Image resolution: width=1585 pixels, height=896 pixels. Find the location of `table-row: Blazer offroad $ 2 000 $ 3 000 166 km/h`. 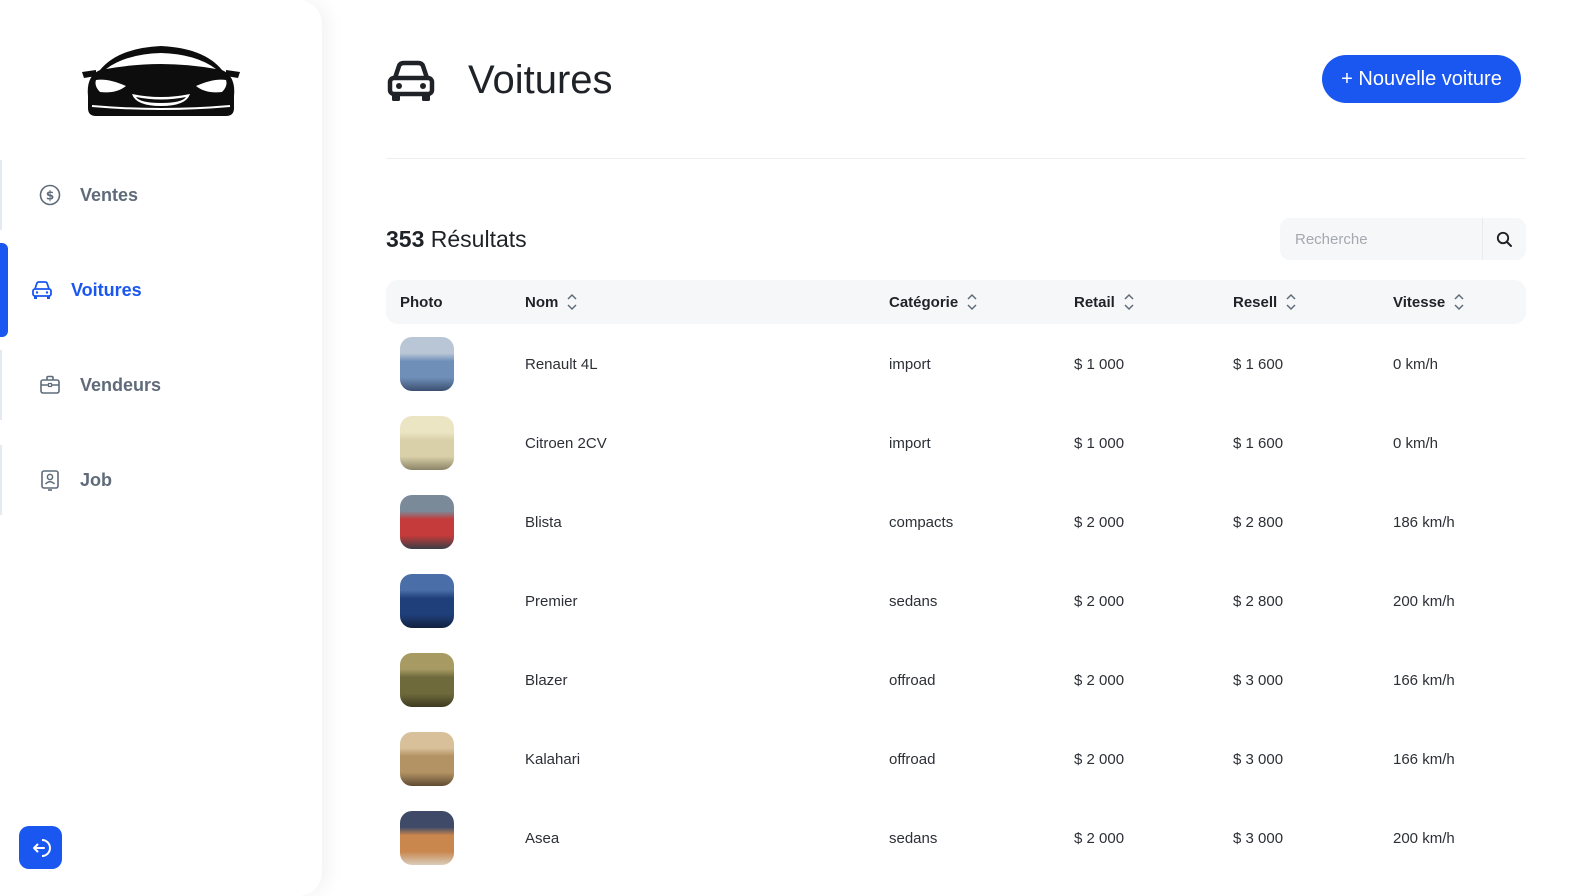

table-row: Blazer offroad $ 2 000 $ 3 000 166 km/h is located at coordinates (956, 690).